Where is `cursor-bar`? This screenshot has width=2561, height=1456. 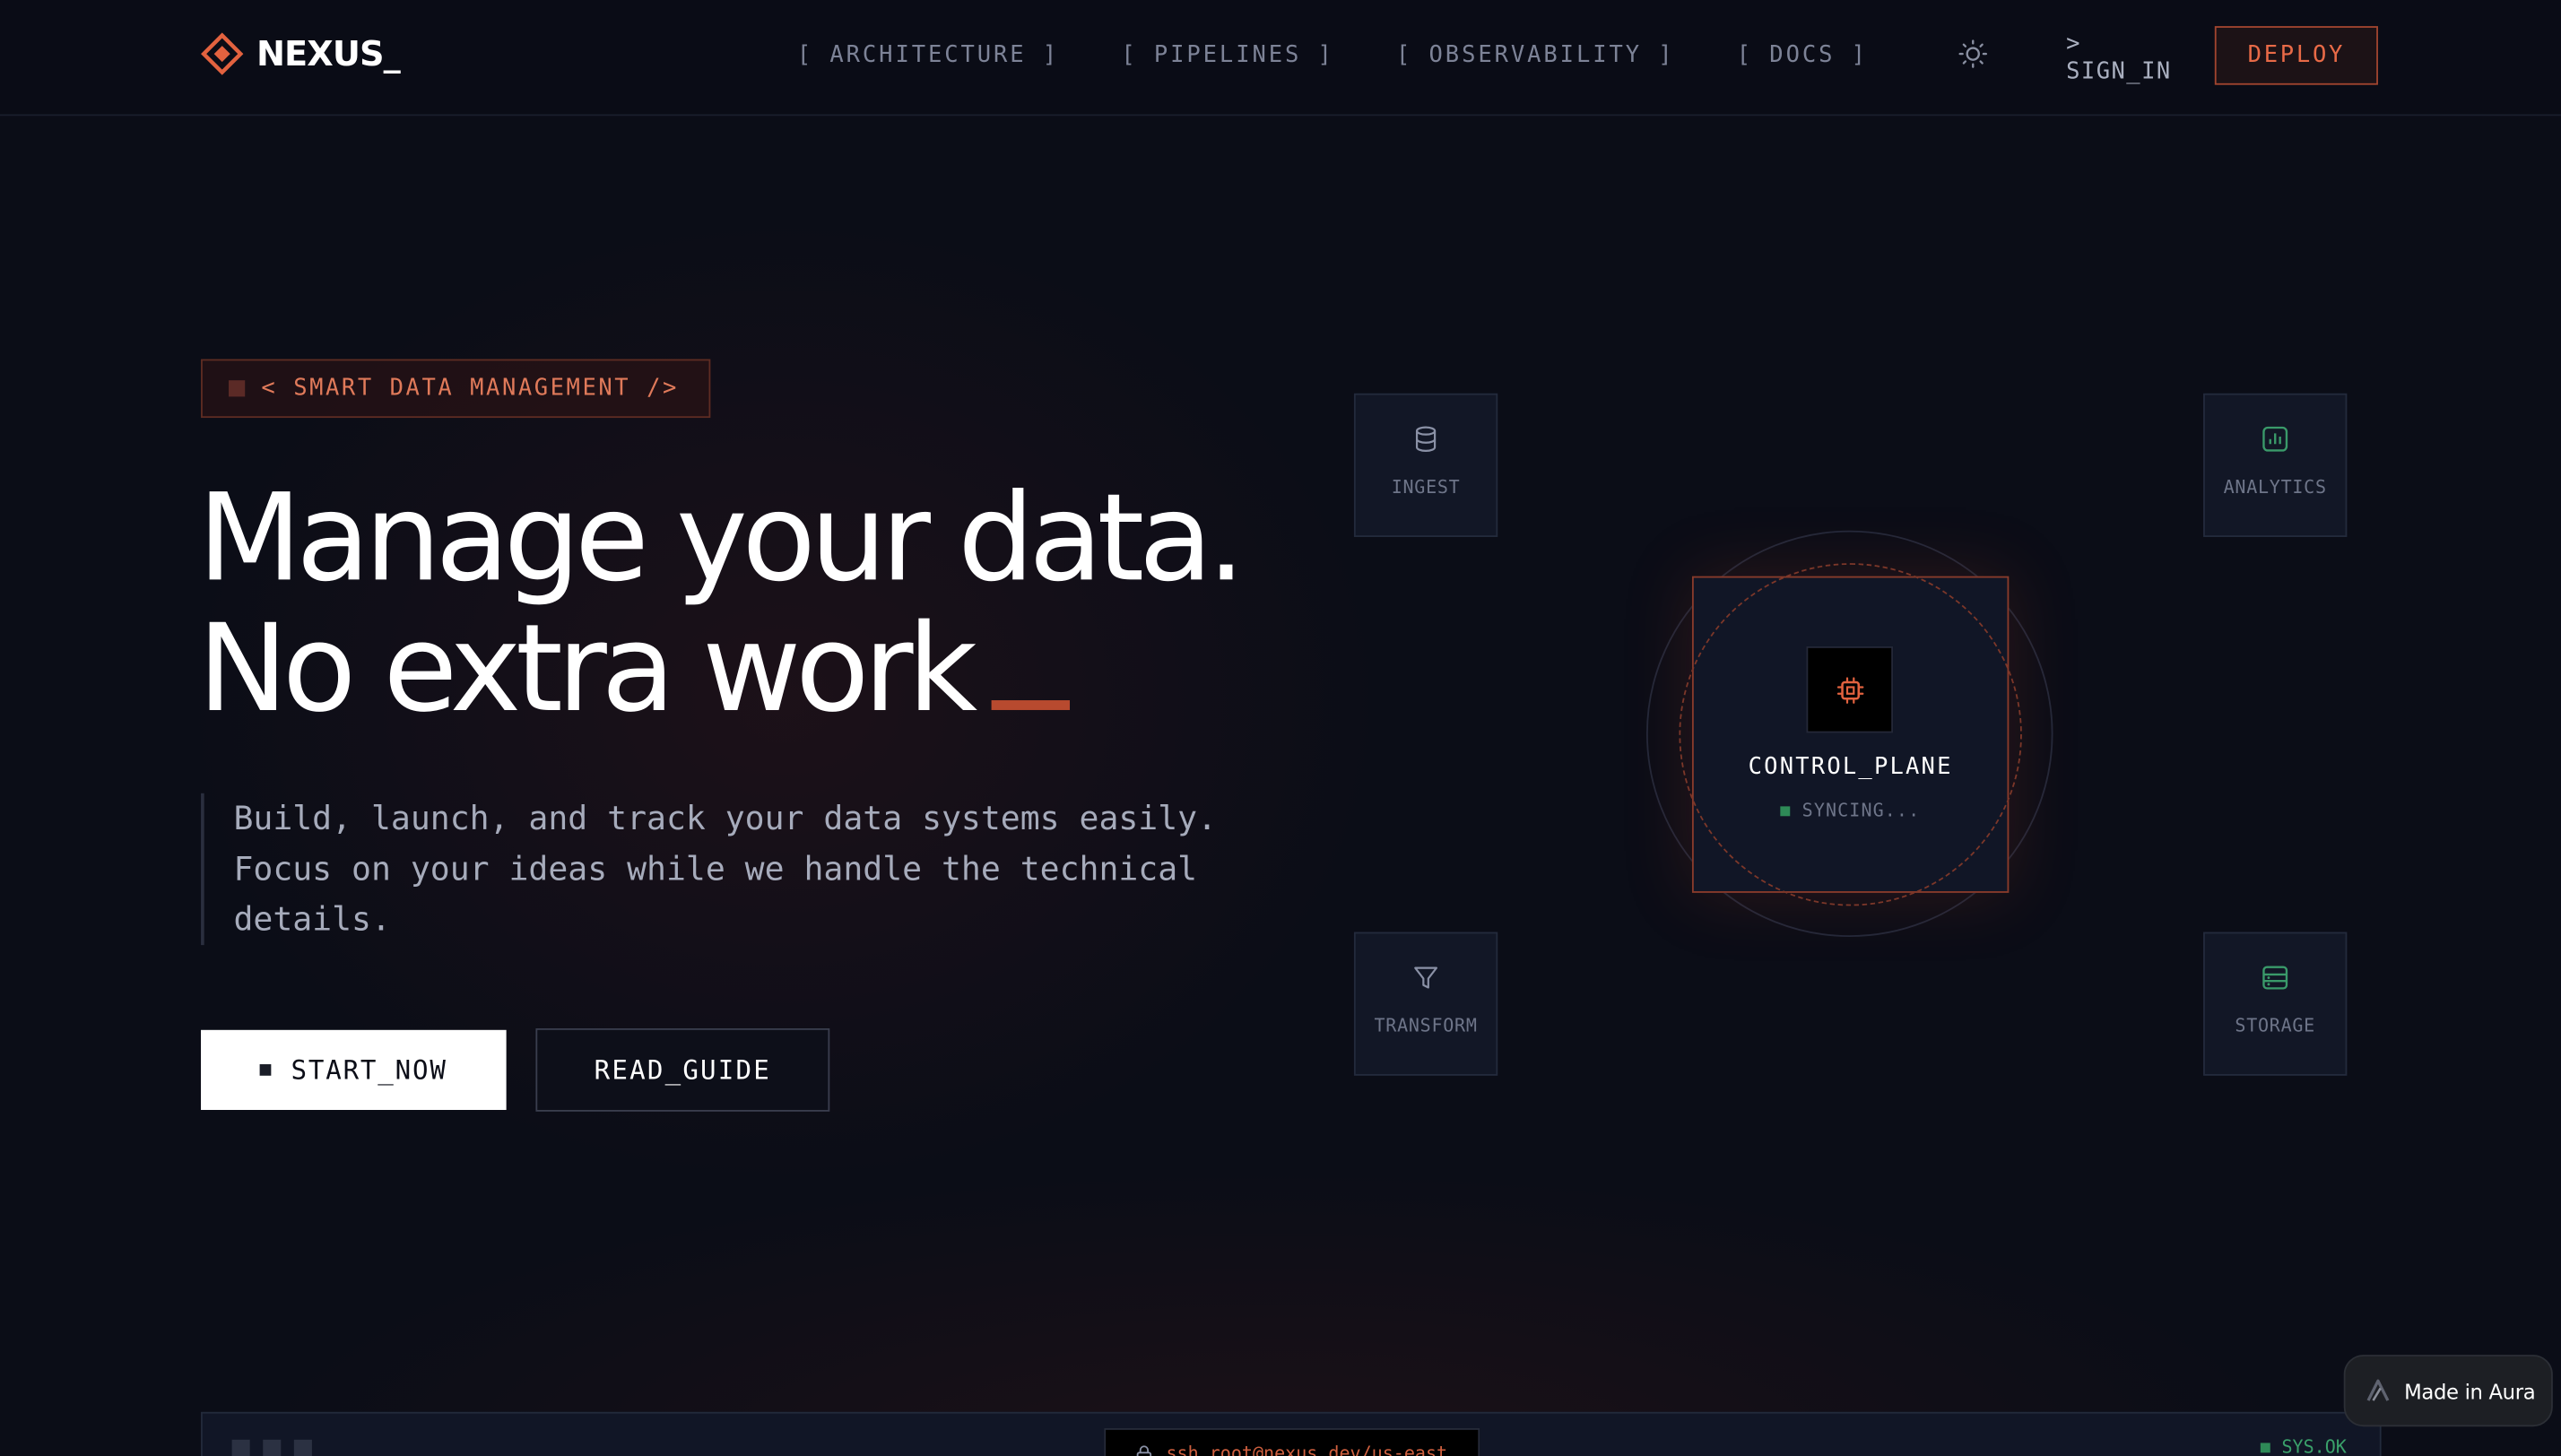 cursor-bar is located at coordinates (1031, 705).